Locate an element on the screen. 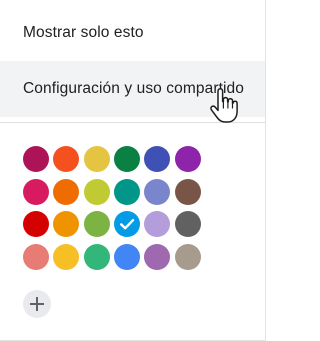 This screenshot has width=320, height=341. show-only-this-label: Mostrar solo esto is located at coordinates (83, 32).